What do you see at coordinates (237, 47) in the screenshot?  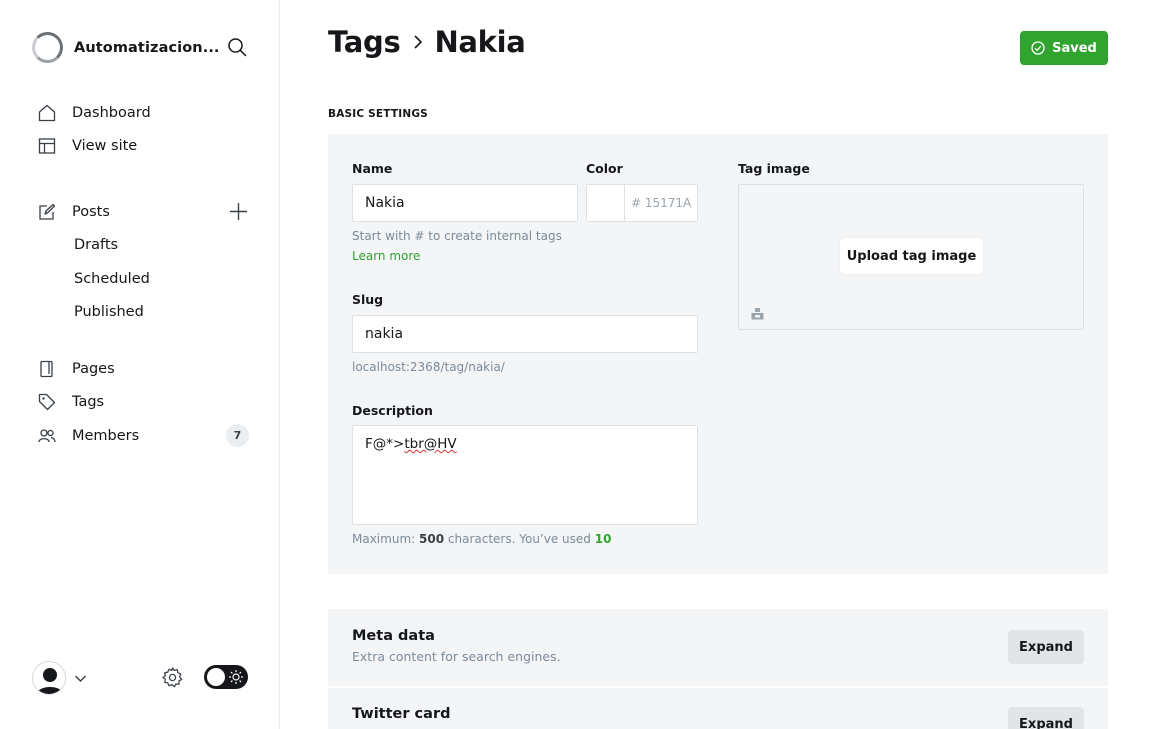 I see `search-icon` at bounding box center [237, 47].